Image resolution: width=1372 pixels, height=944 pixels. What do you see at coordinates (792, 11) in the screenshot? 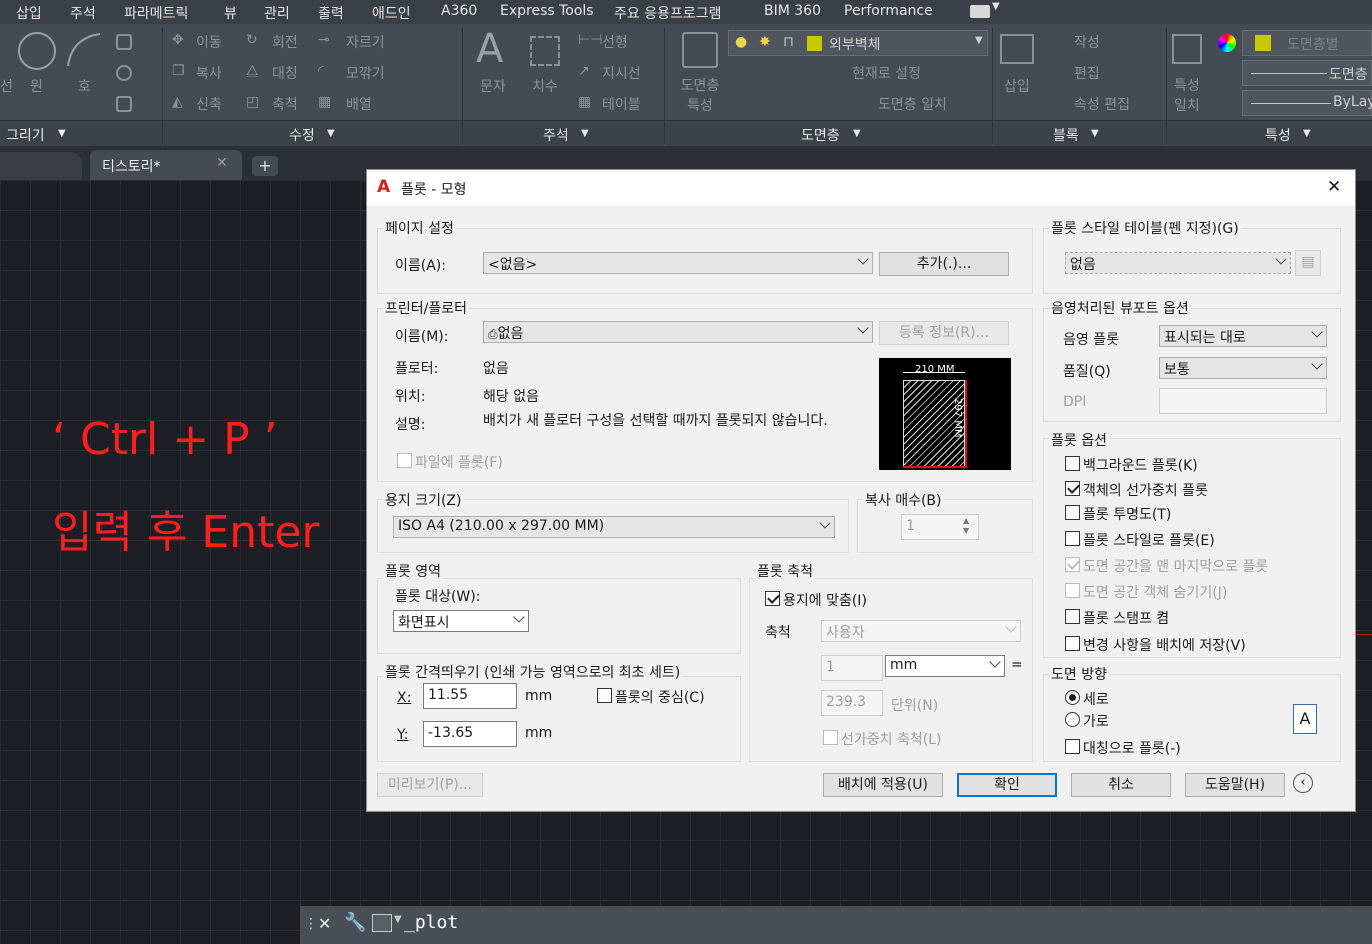
I see `menu-bim360: BIM 360` at bounding box center [792, 11].